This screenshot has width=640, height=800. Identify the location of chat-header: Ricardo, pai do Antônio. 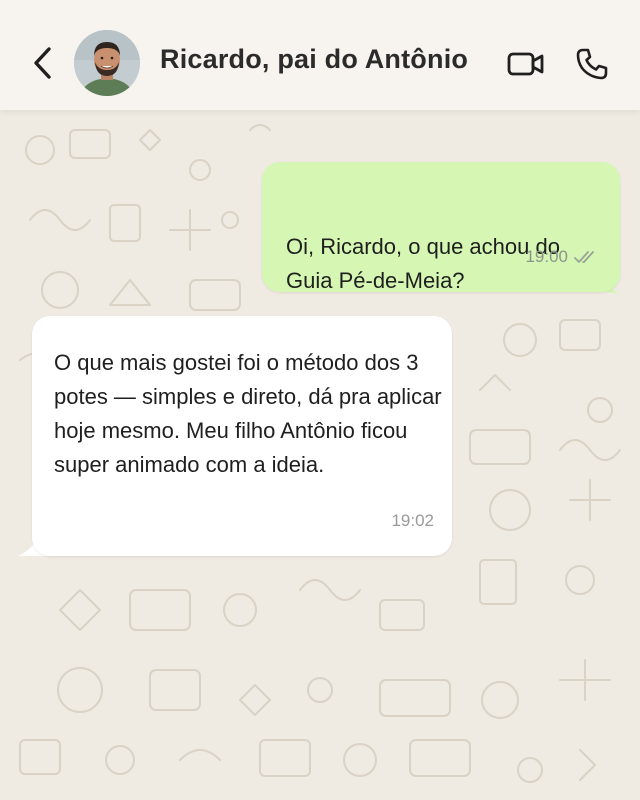
(320, 55).